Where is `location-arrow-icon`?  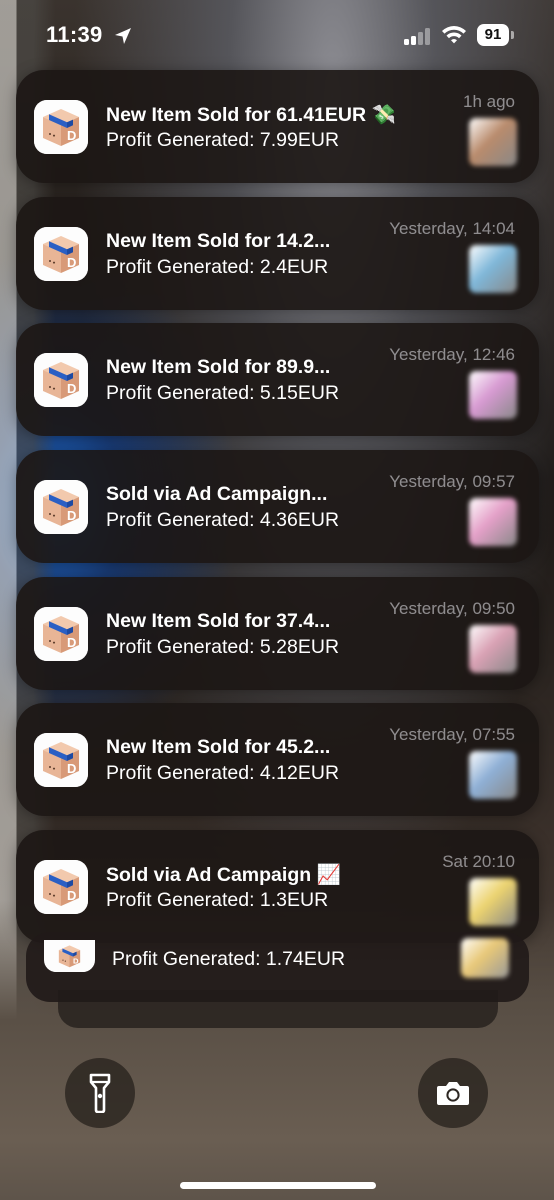
location-arrow-icon is located at coordinates (123, 36).